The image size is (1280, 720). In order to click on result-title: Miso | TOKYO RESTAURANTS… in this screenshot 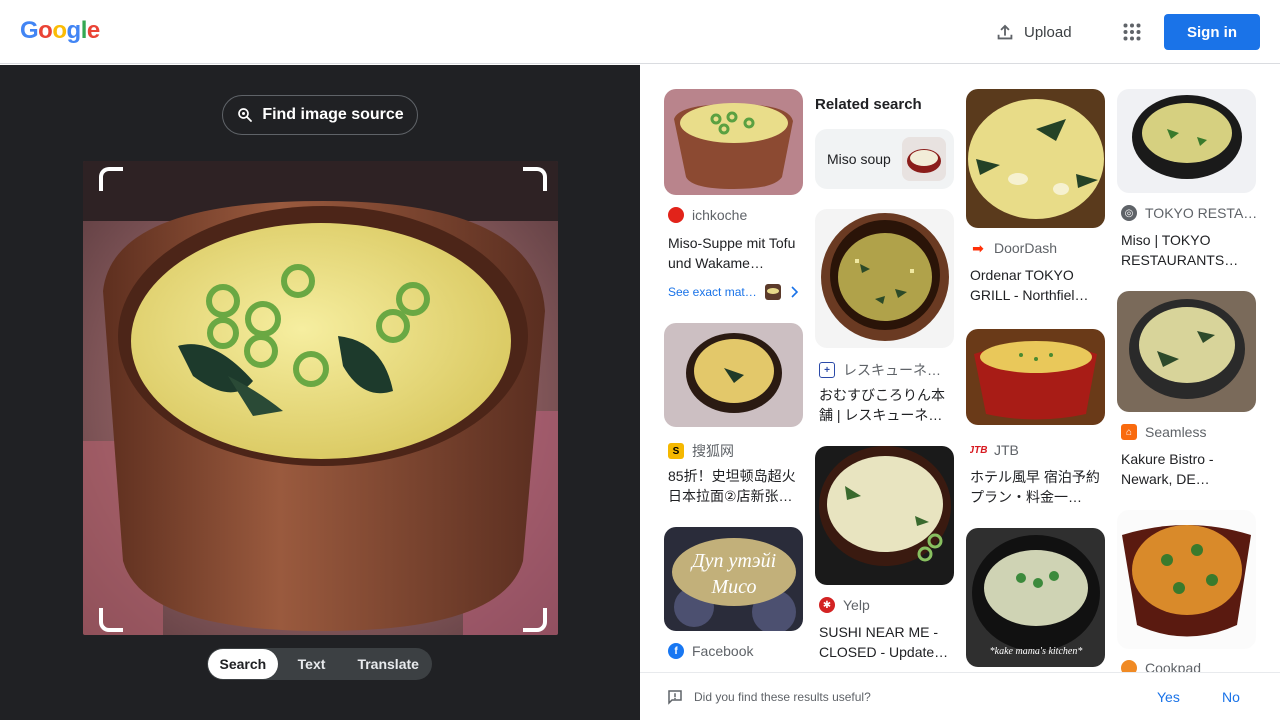, I will do `click(1190, 250)`.